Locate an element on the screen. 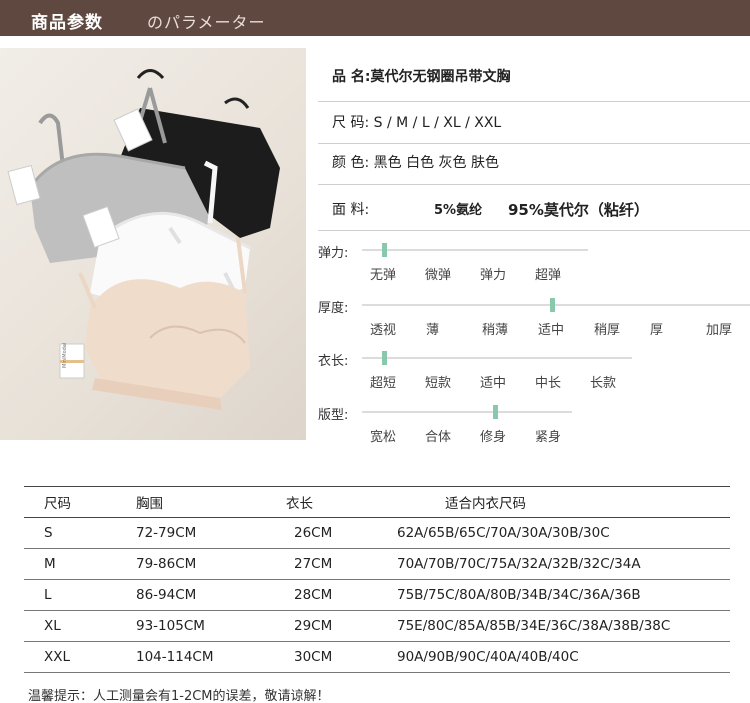 This screenshot has width=750, height=703. param-option: 稍厚 is located at coordinates (607, 330).